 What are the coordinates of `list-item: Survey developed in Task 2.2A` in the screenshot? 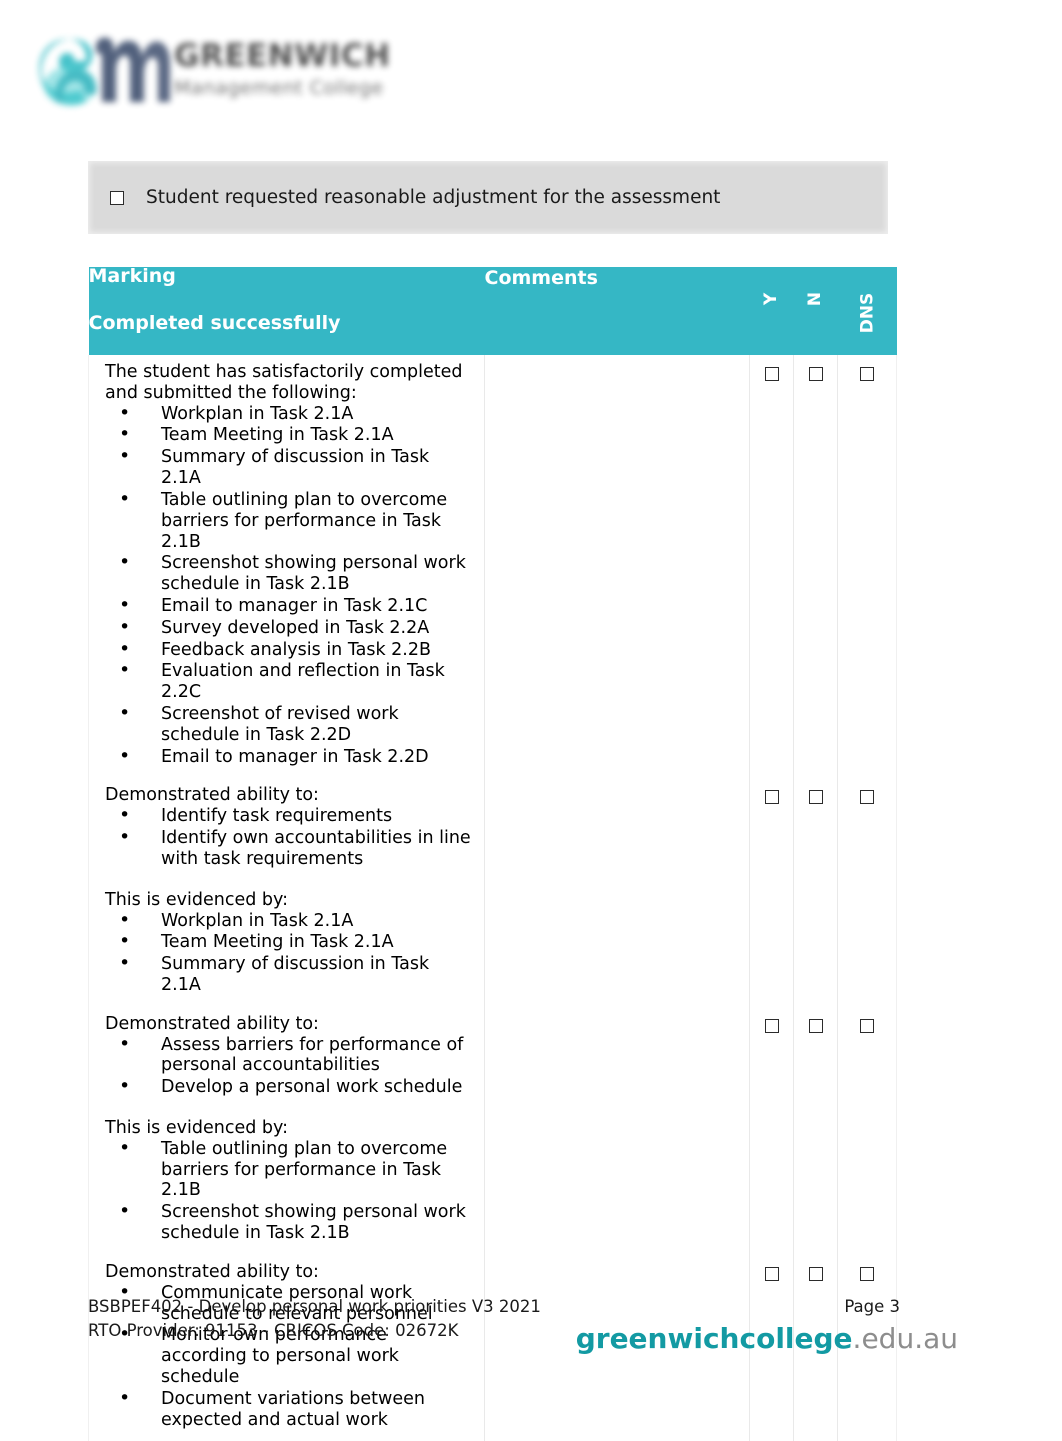 It's located at (289, 627).